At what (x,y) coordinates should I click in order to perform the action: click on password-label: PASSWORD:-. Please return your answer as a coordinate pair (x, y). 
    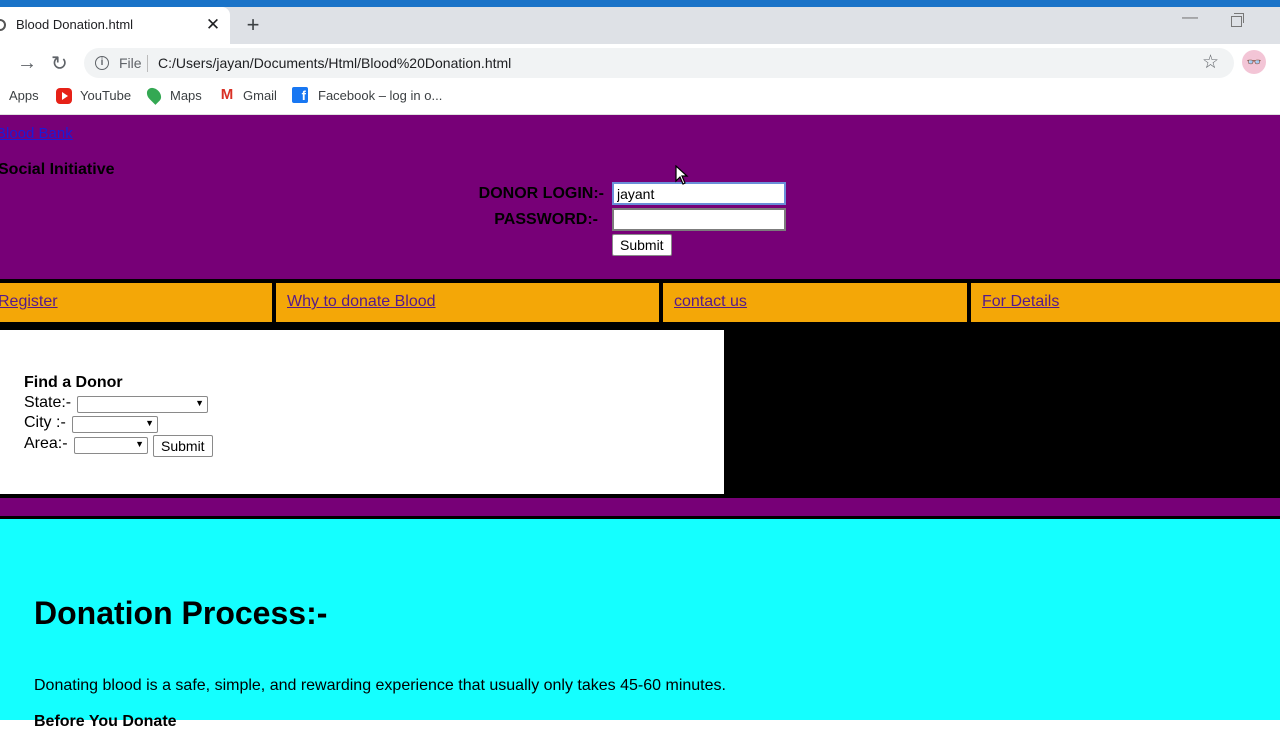
    Looking at the image, I should click on (546, 219).